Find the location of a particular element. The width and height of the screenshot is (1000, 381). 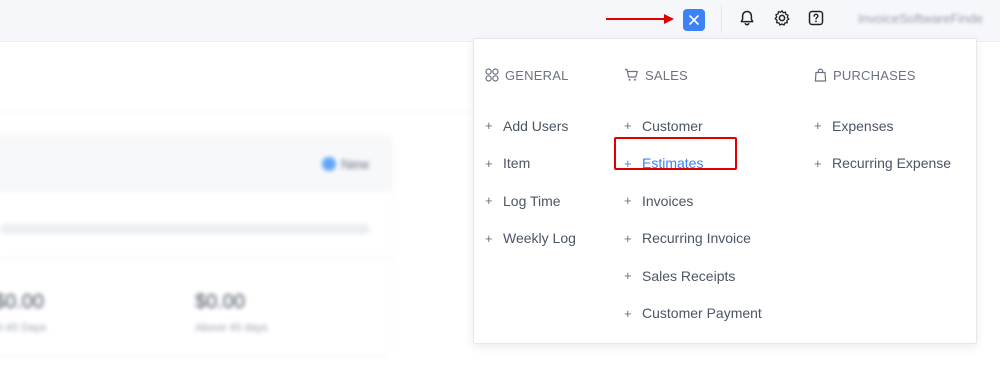

menu-item-expenses: + Expenses is located at coordinates (882, 126).